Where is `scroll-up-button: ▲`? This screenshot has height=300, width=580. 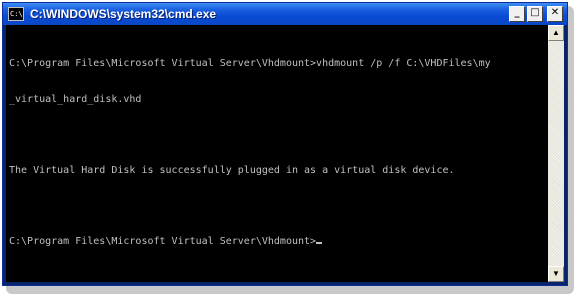 scroll-up-button: ▲ is located at coordinates (556, 33).